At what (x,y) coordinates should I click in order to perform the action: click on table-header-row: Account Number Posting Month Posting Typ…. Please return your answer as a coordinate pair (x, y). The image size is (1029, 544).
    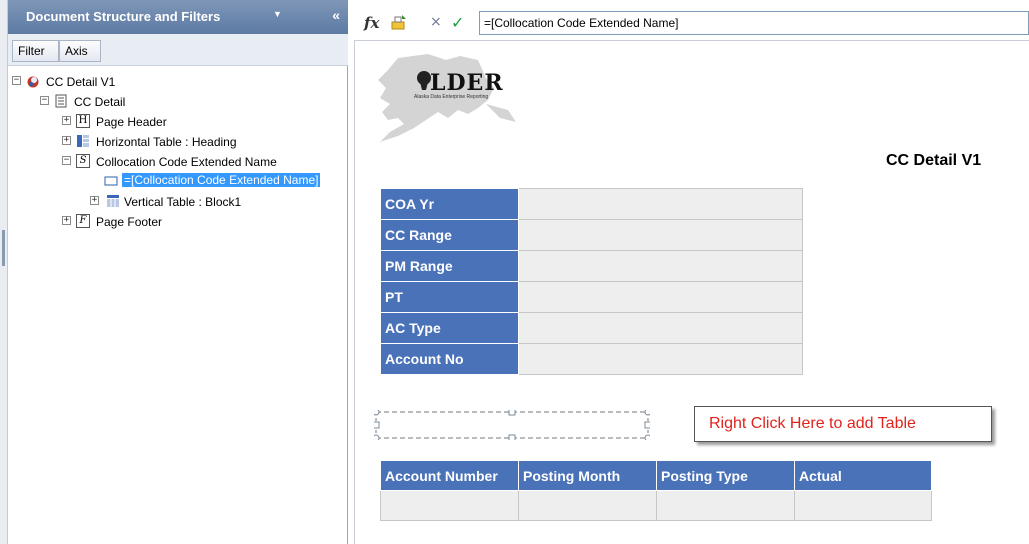
    Looking at the image, I should click on (656, 475).